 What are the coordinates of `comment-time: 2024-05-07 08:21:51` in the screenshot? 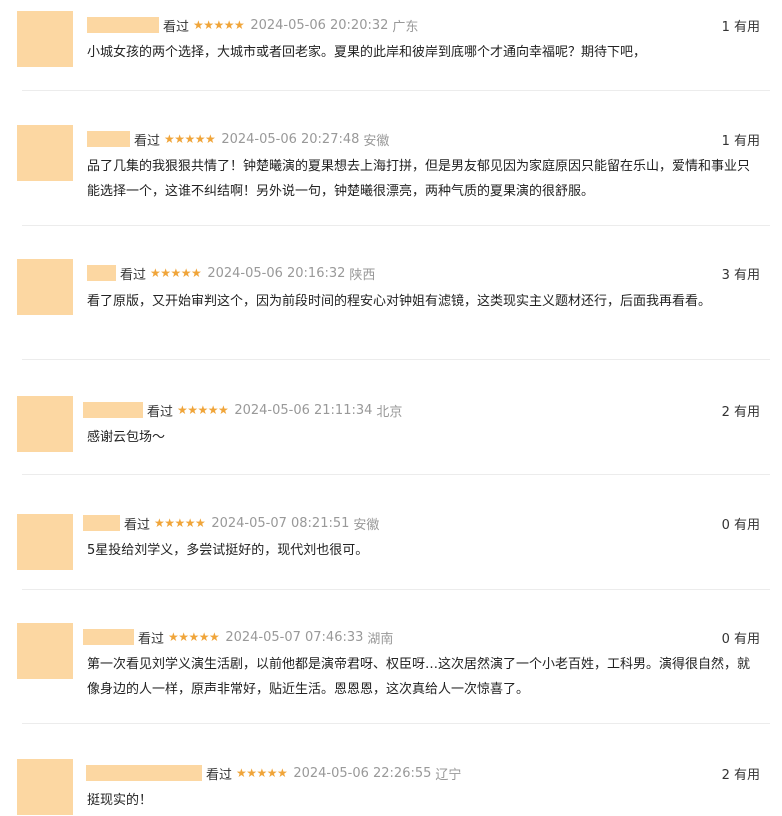 It's located at (280, 523).